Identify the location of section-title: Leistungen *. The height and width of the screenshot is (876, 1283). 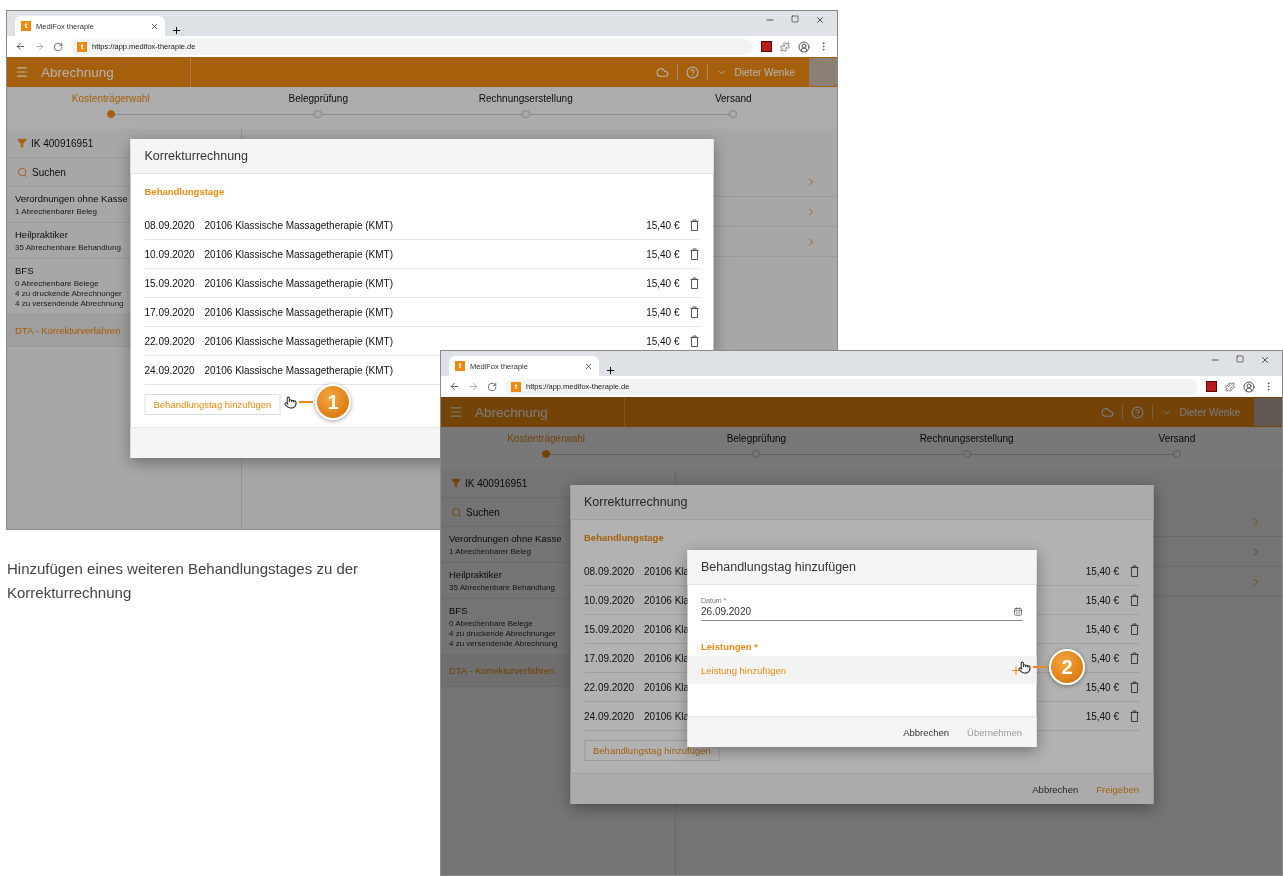
(730, 646).